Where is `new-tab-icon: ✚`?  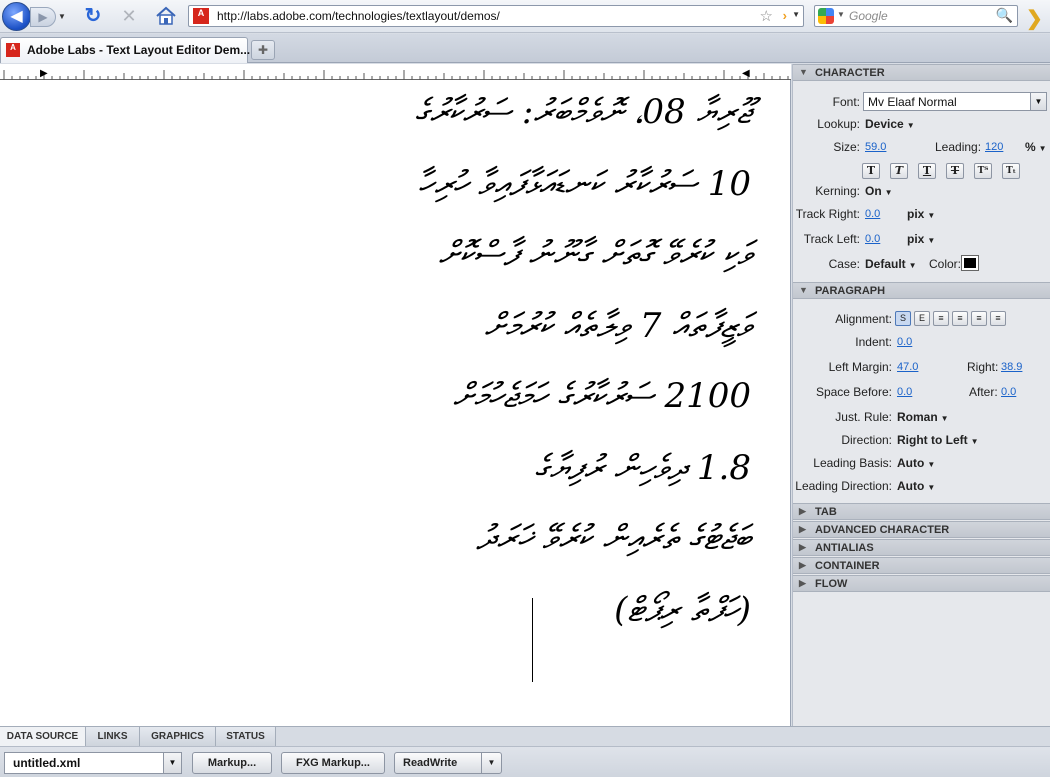 new-tab-icon: ✚ is located at coordinates (263, 50).